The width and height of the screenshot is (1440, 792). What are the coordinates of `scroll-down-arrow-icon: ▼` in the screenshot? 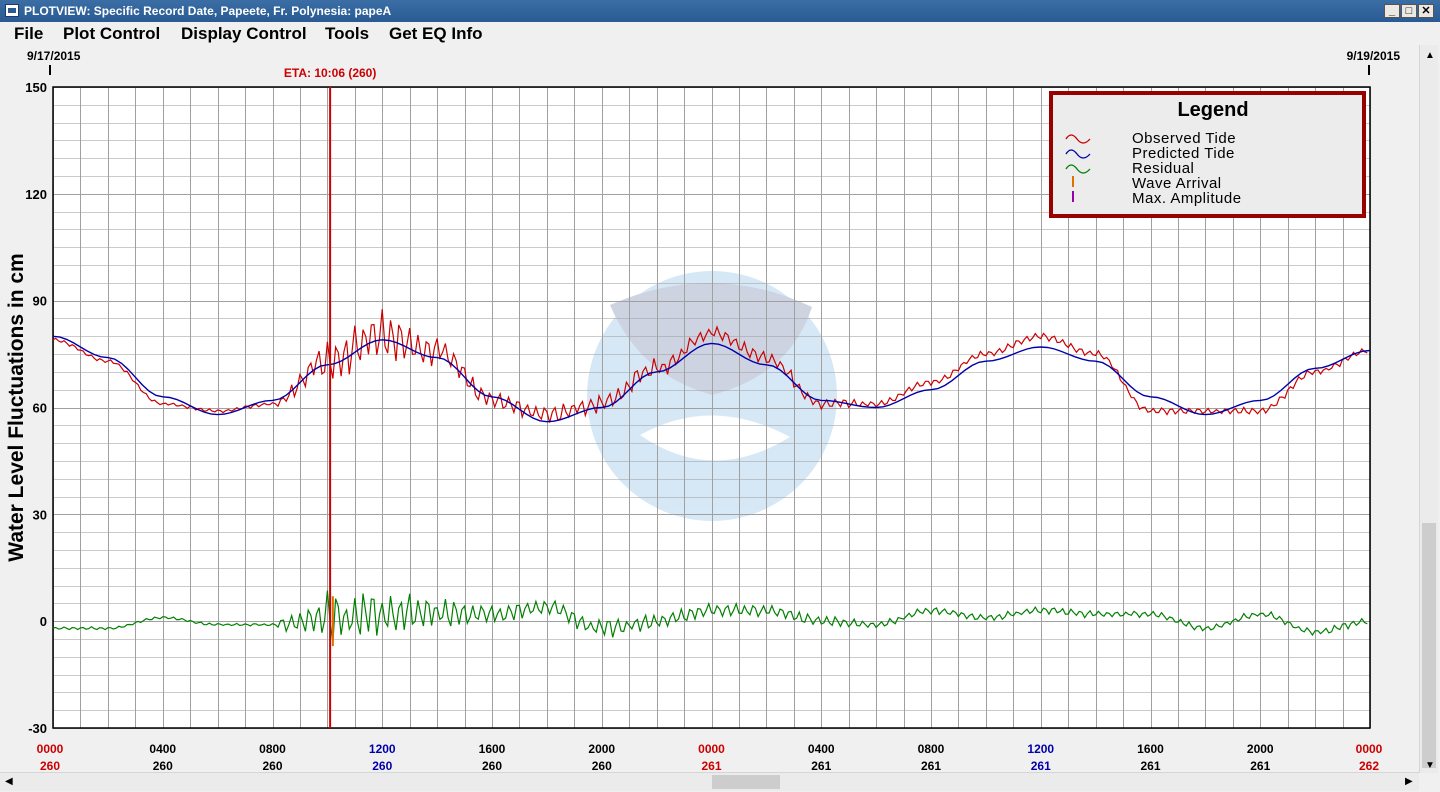 It's located at (1430, 766).